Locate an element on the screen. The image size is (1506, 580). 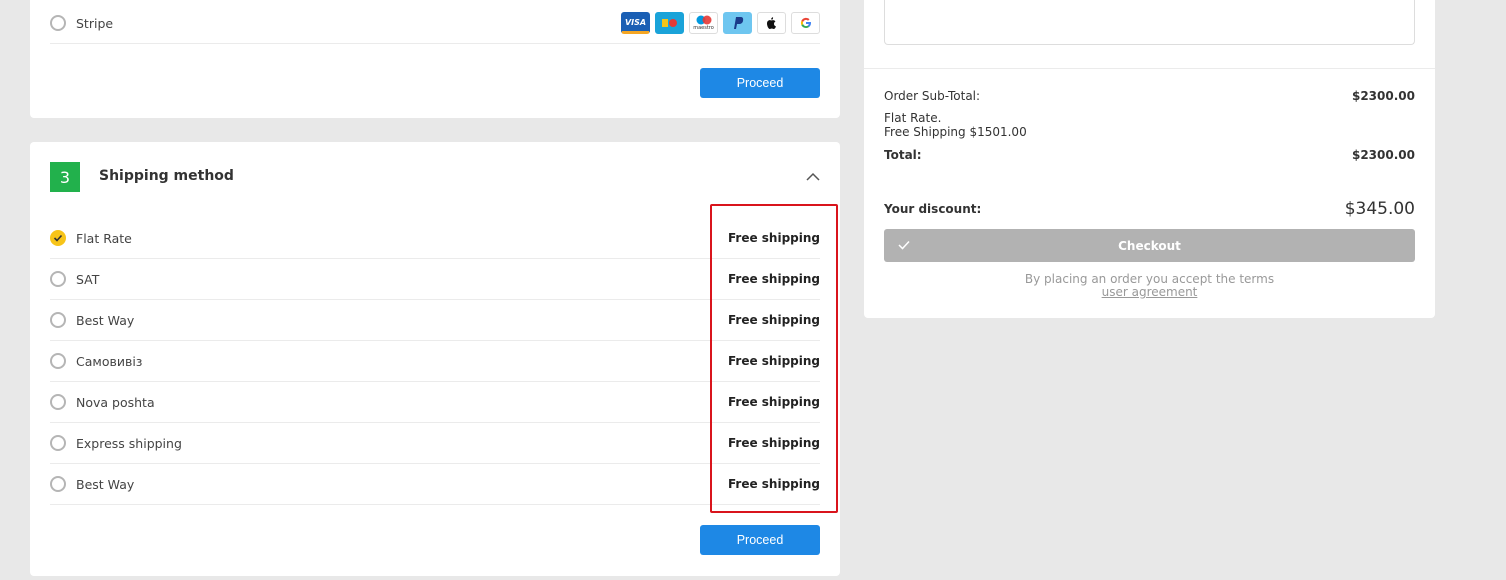
paypal-icon is located at coordinates (737, 23).